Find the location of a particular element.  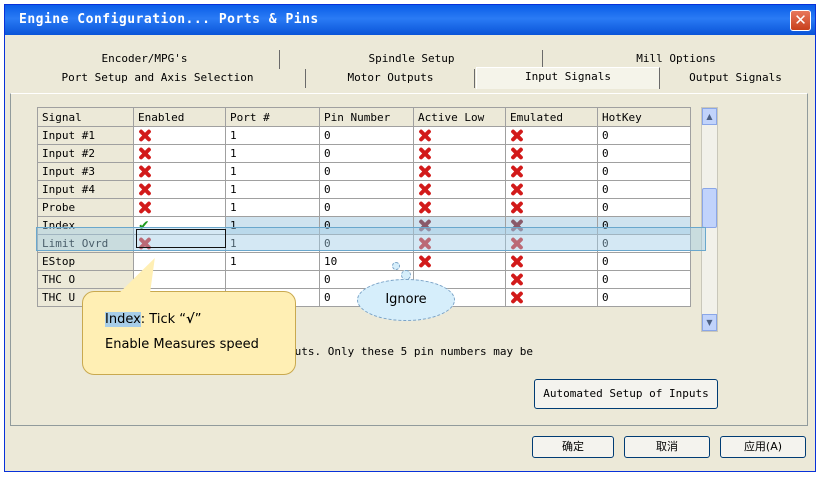

table-row: Input #3 1 0 0 is located at coordinates (364, 171).